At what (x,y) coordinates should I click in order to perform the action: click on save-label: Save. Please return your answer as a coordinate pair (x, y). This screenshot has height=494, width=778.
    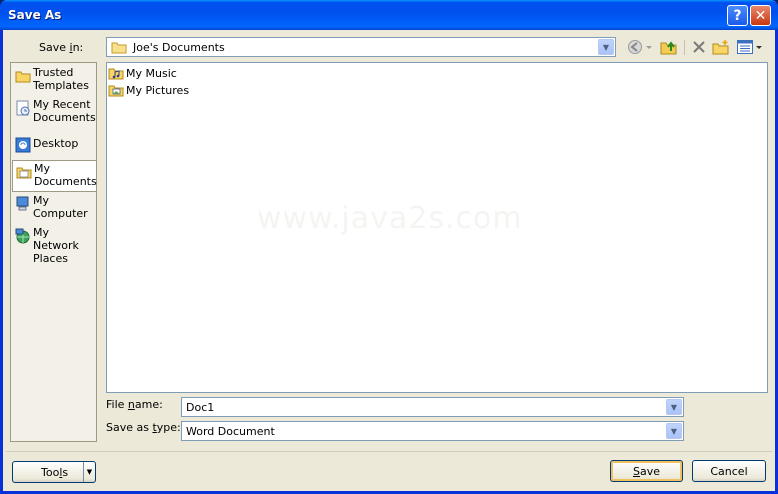
    Looking at the image, I should click on (646, 471).